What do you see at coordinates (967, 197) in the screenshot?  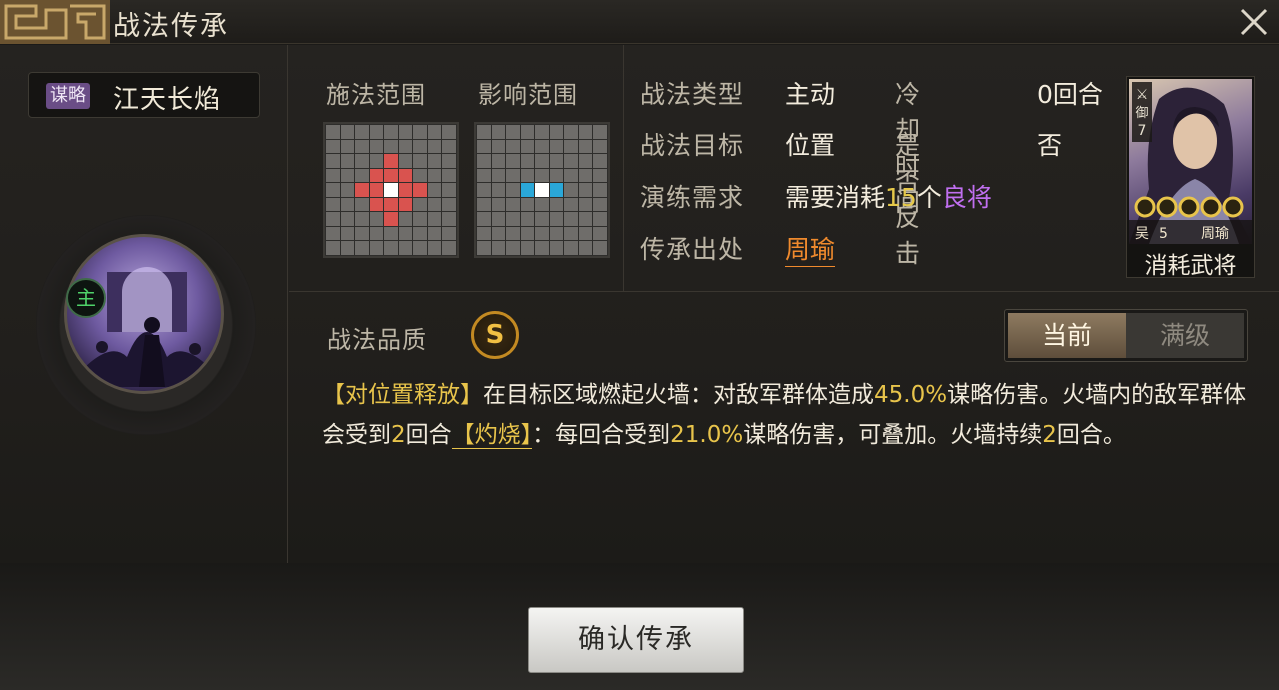 I see `requirement-item-link: 良将` at bounding box center [967, 197].